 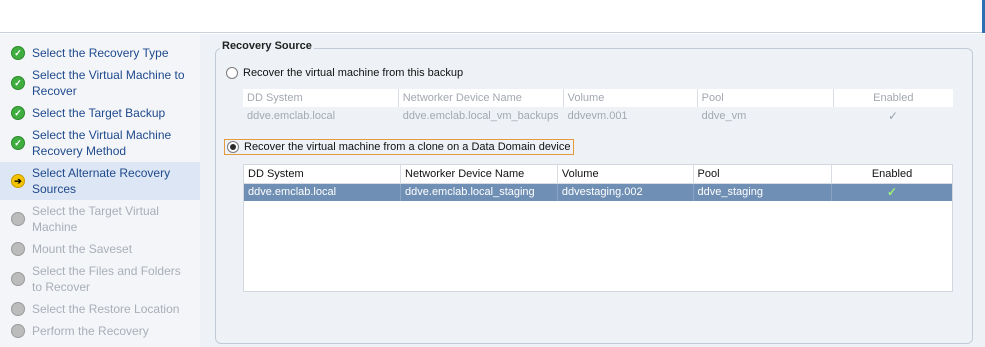 I want to click on step-label: Perform the Recovery, so click(x=90, y=331).